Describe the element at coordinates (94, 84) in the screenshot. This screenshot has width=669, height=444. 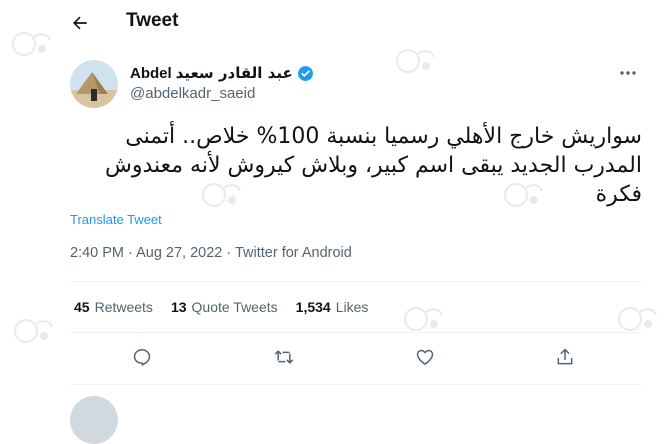
I see `author-avatar` at that location.